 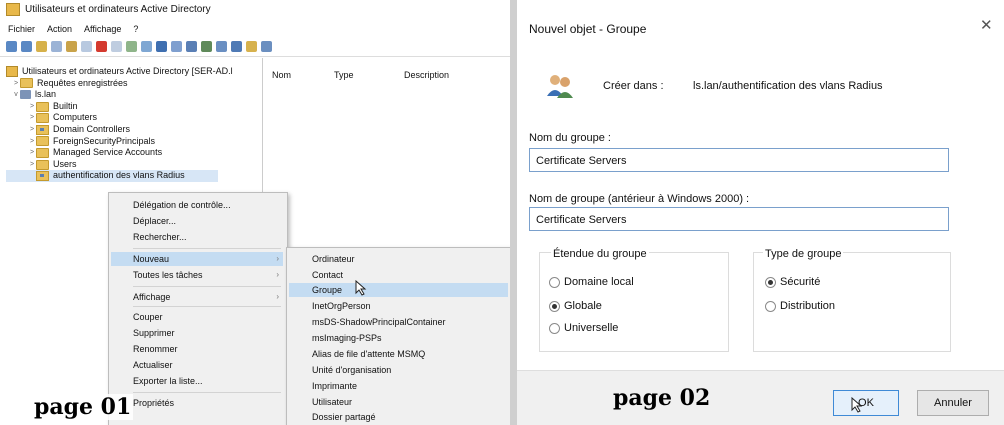 I want to click on copy-icon, so click(x=86, y=46).